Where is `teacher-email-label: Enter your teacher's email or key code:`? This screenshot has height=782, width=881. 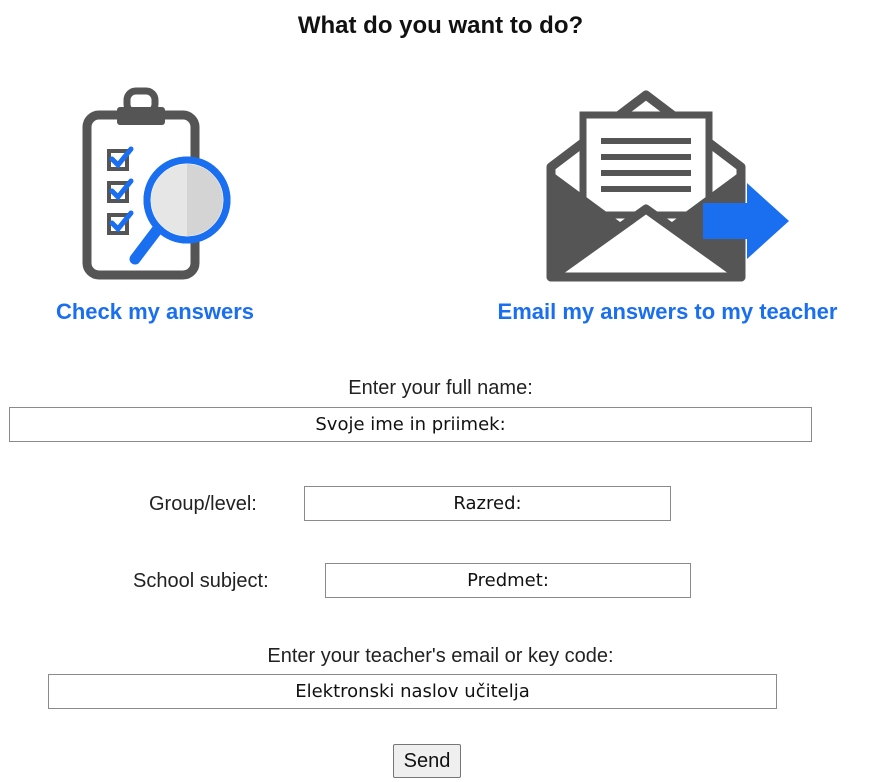
teacher-email-label: Enter your teacher's email or key code: is located at coordinates (440, 656).